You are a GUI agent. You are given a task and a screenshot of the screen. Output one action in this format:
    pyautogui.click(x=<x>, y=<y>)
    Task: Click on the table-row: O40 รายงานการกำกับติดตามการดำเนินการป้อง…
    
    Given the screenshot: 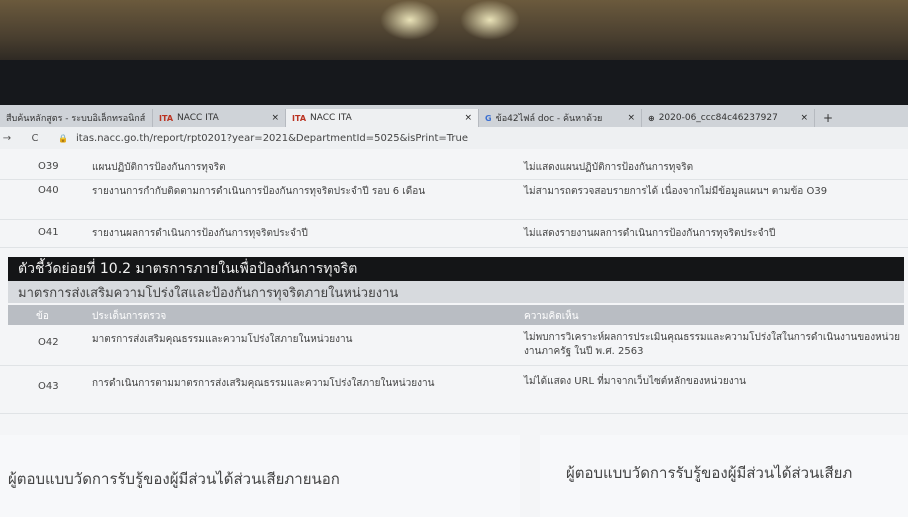 What is the action you would take?
    pyautogui.click(x=454, y=199)
    